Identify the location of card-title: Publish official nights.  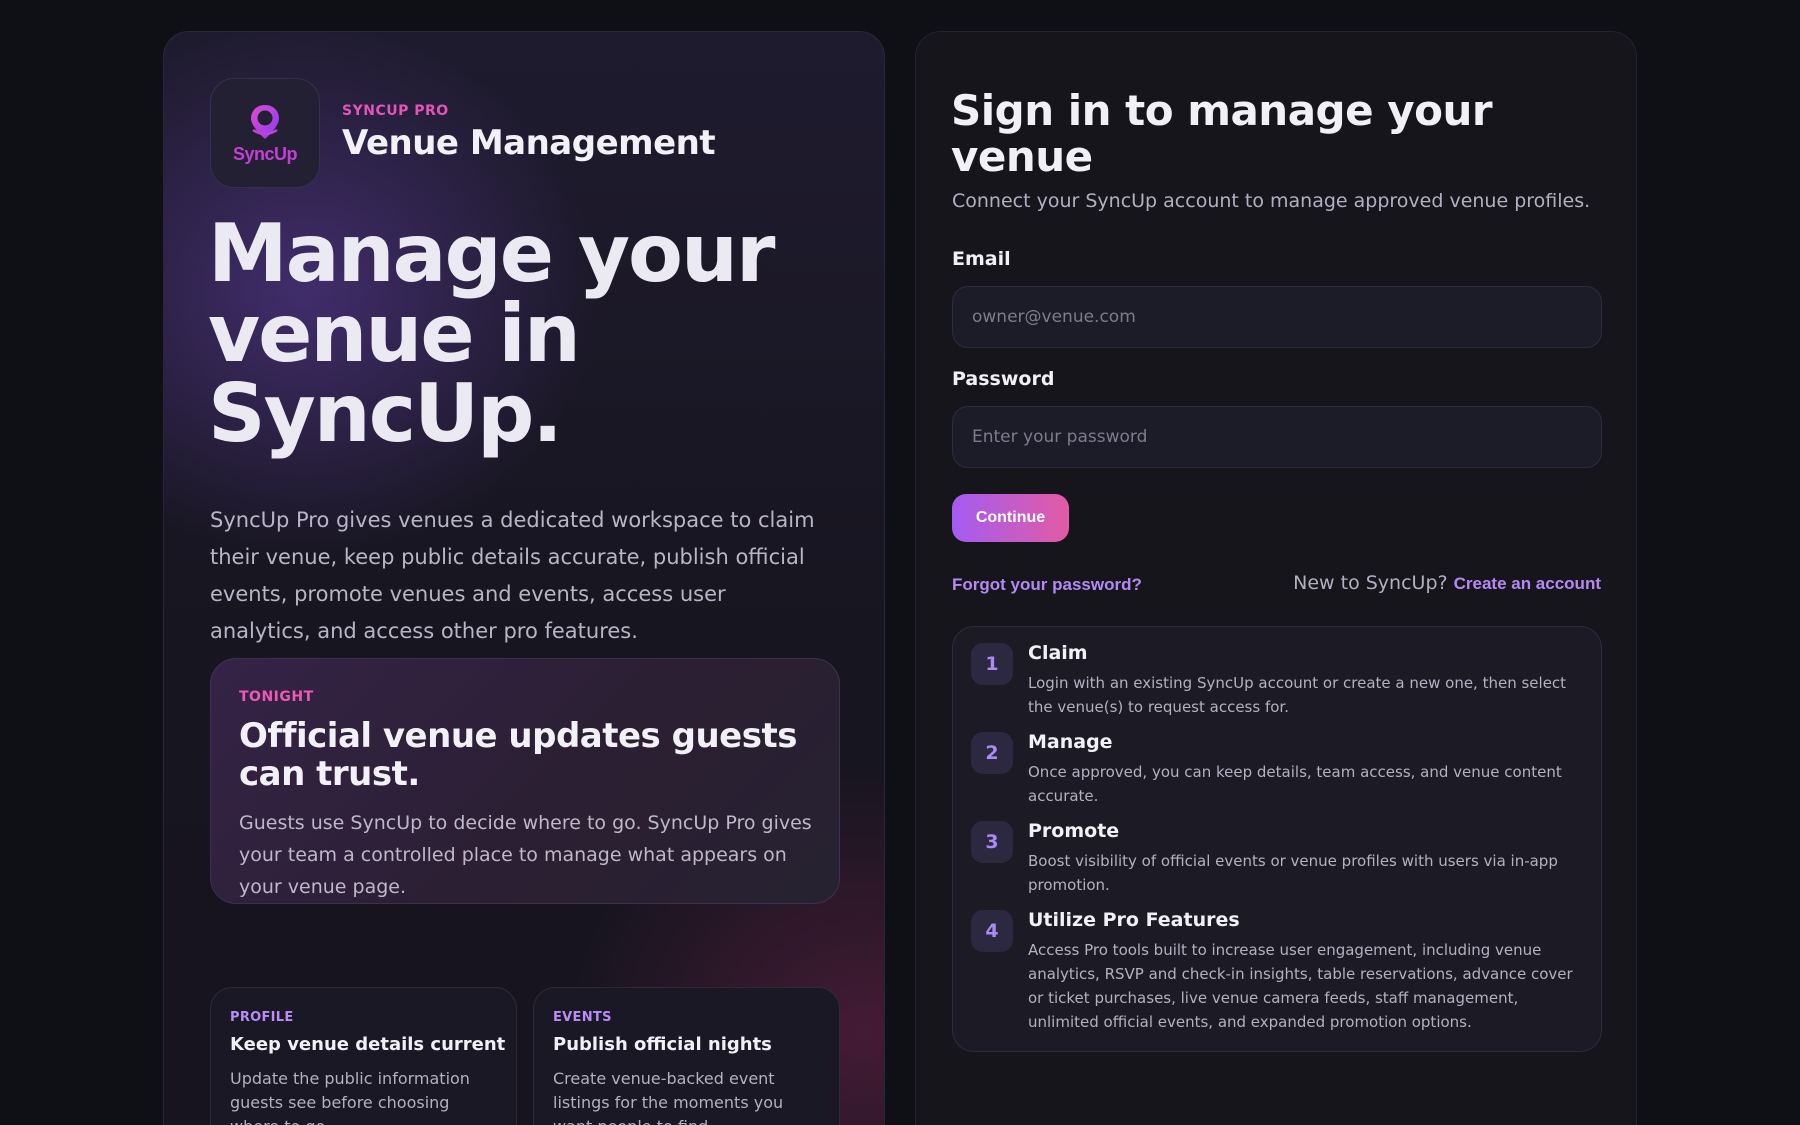
(662, 1044).